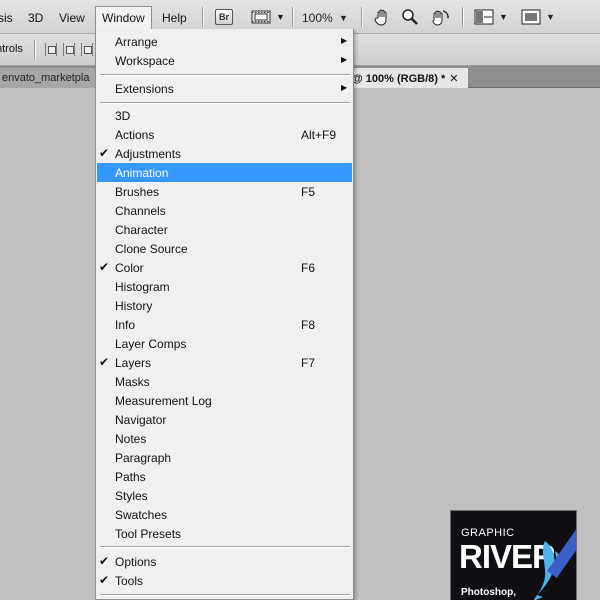  I want to click on menu-item-options: ✔ Options, so click(224, 561).